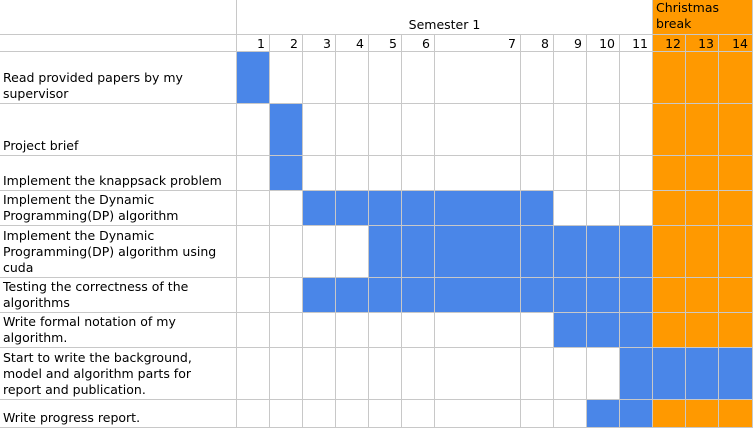  What do you see at coordinates (418, 43) in the screenshot?
I see `week-label: 6` at bounding box center [418, 43].